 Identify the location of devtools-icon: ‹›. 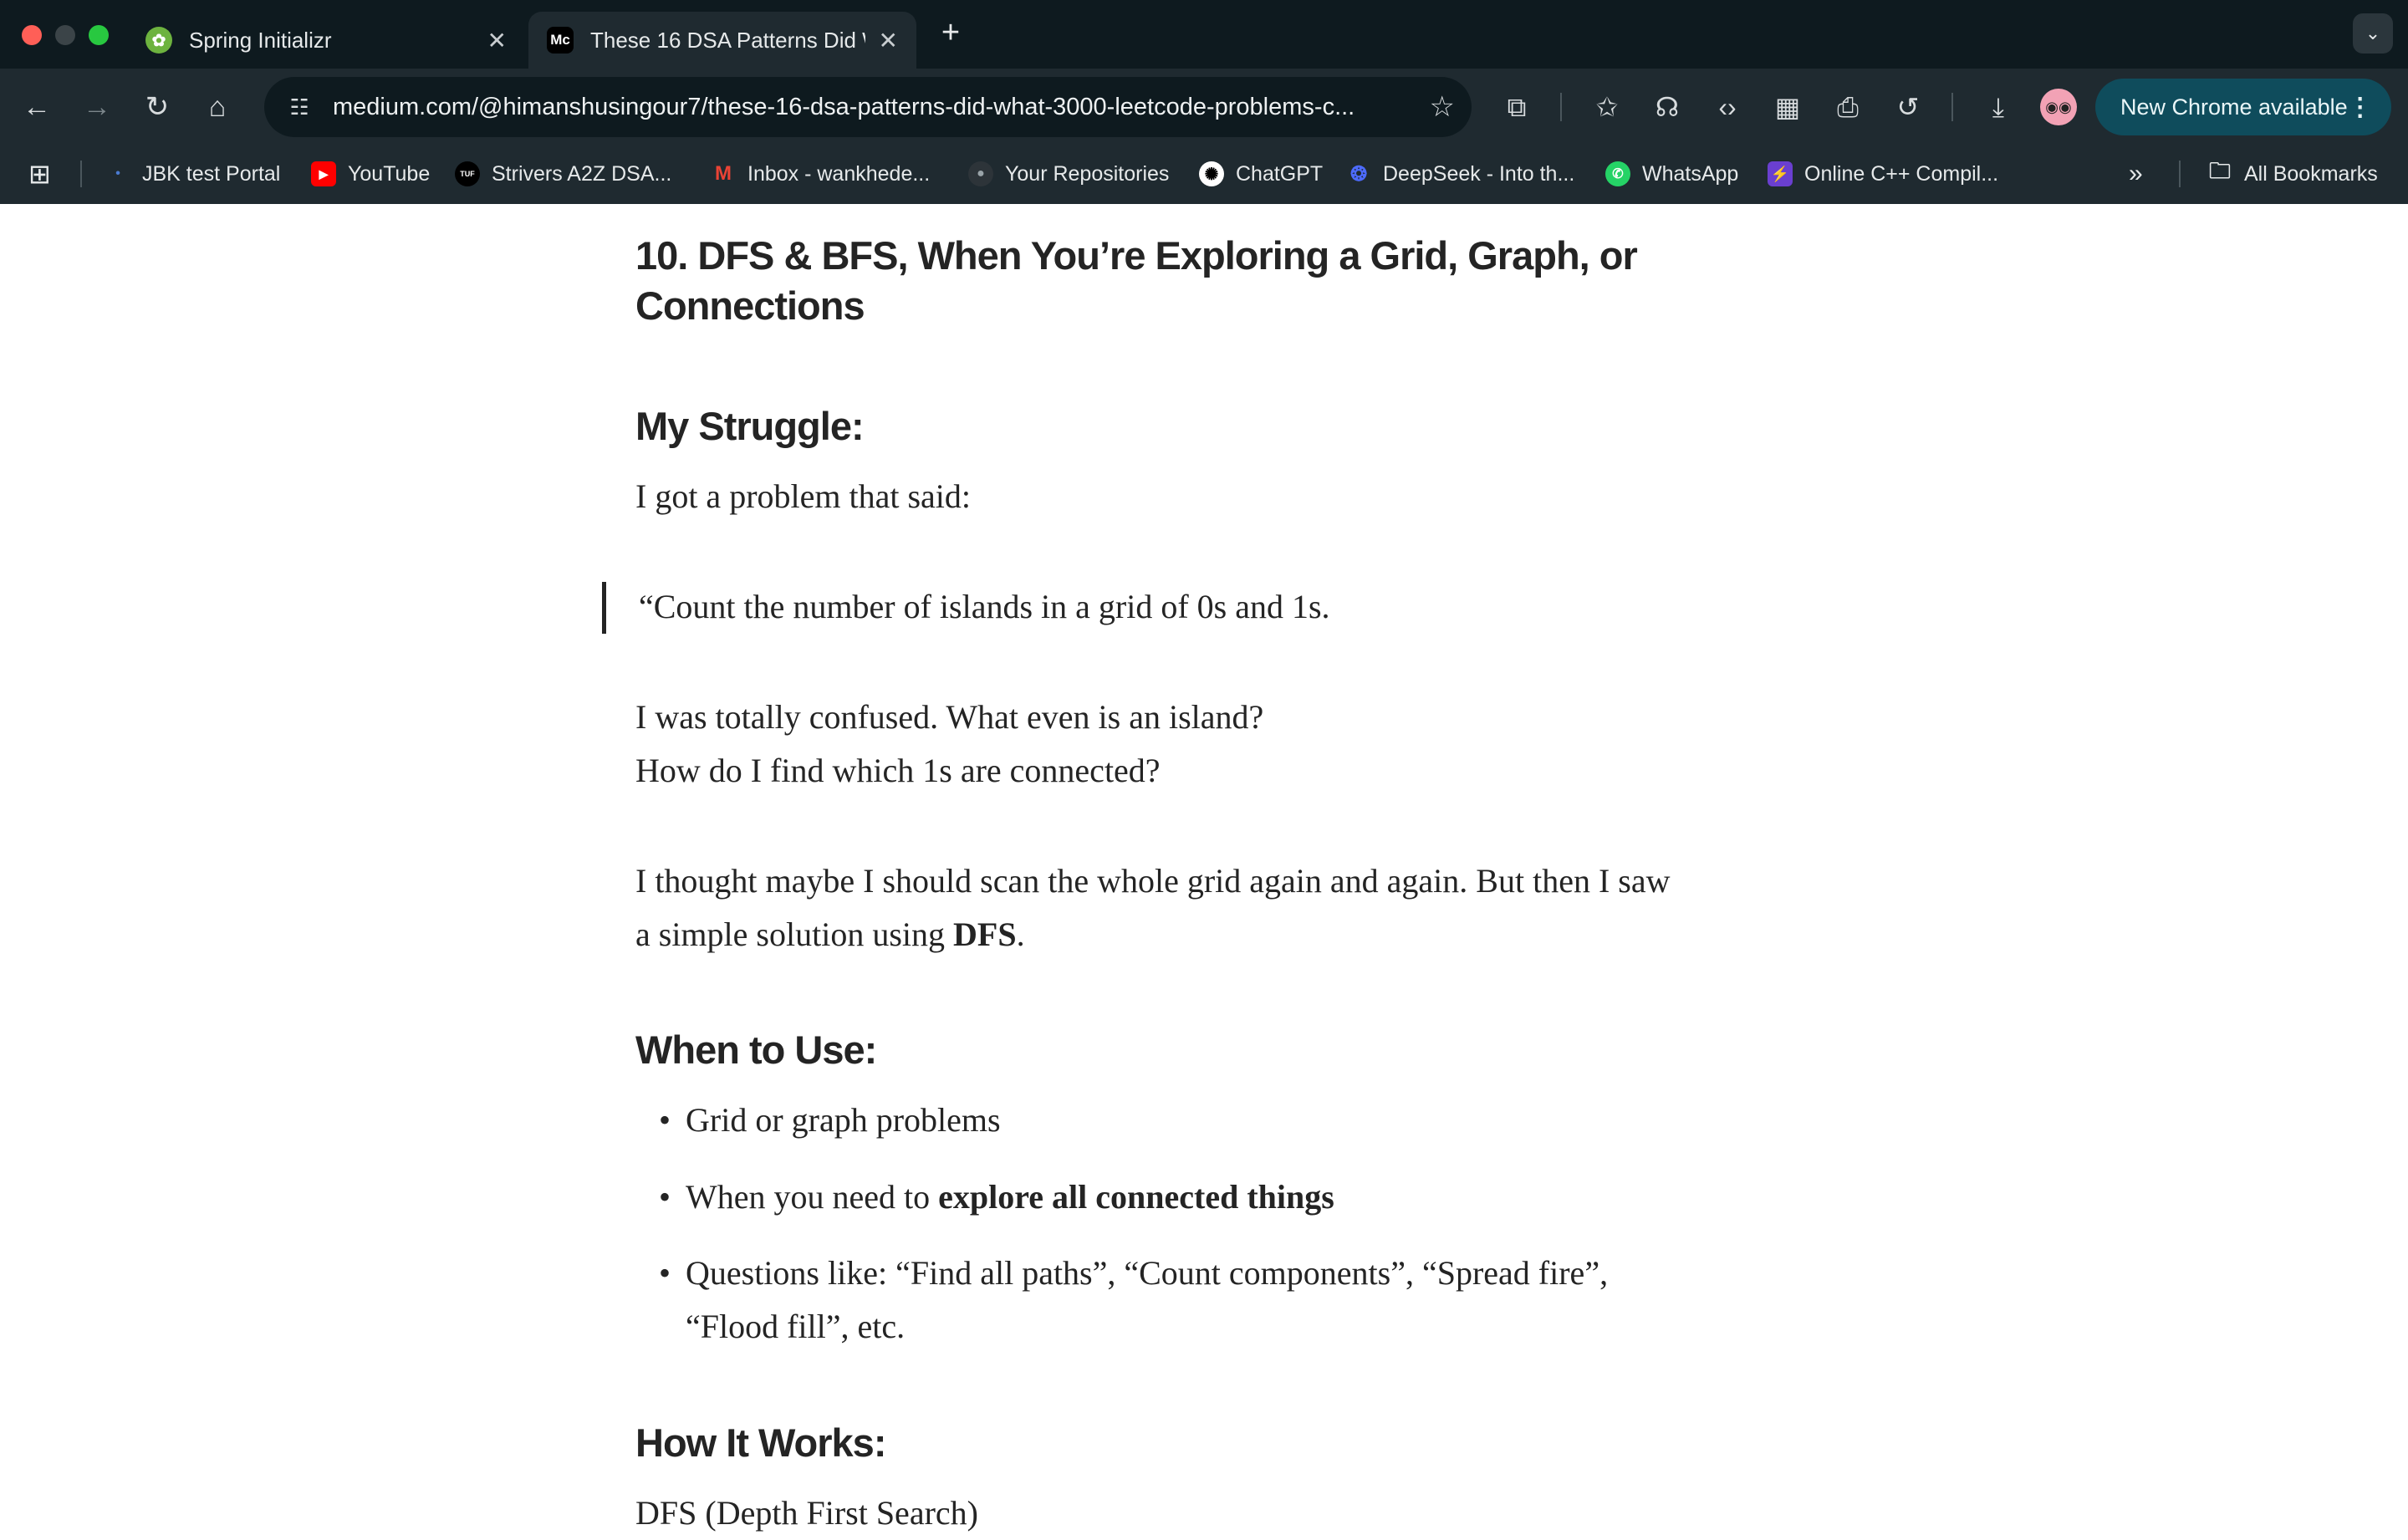
(1727, 107).